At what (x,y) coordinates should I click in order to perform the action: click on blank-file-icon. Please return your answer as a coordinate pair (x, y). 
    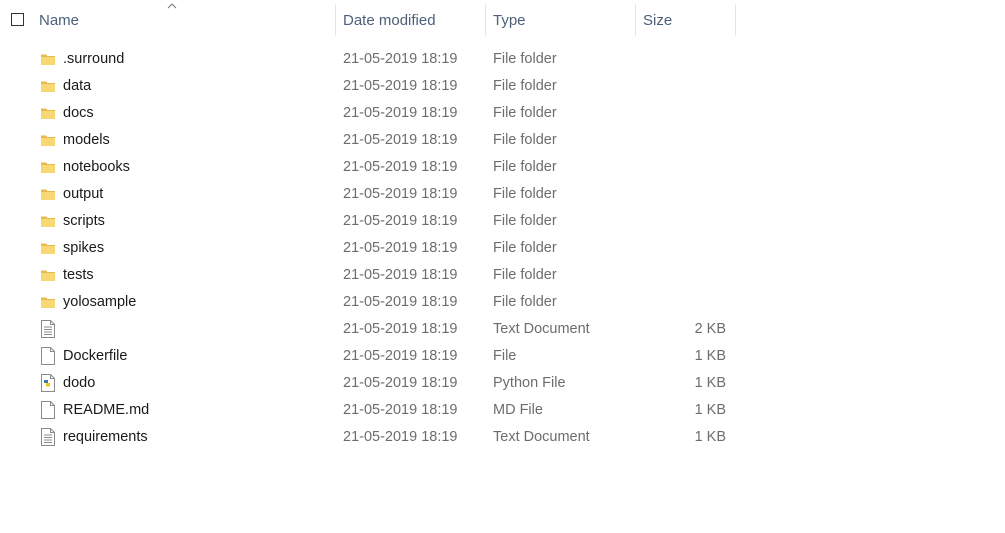
    Looking at the image, I should click on (48, 355).